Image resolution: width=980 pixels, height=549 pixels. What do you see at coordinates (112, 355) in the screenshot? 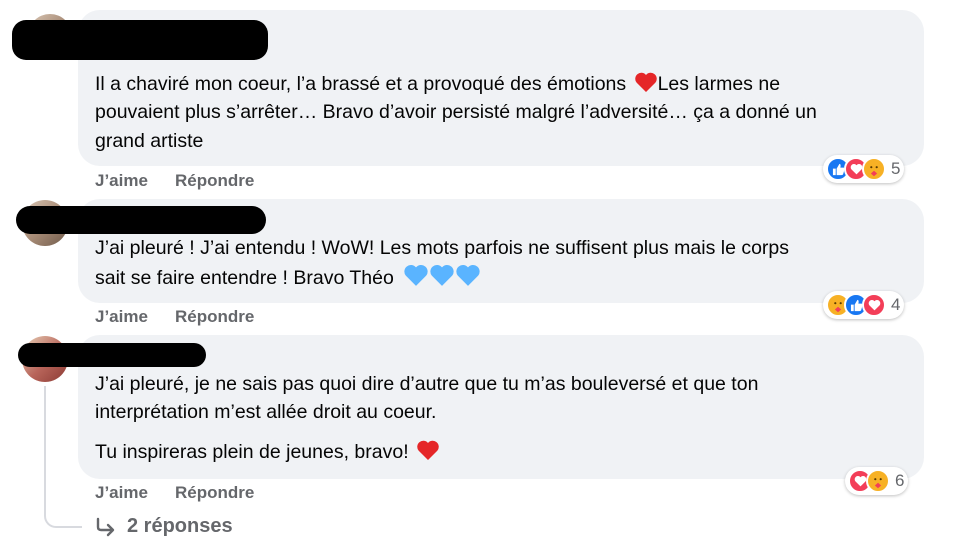
I see `comment-3-author-redacted` at bounding box center [112, 355].